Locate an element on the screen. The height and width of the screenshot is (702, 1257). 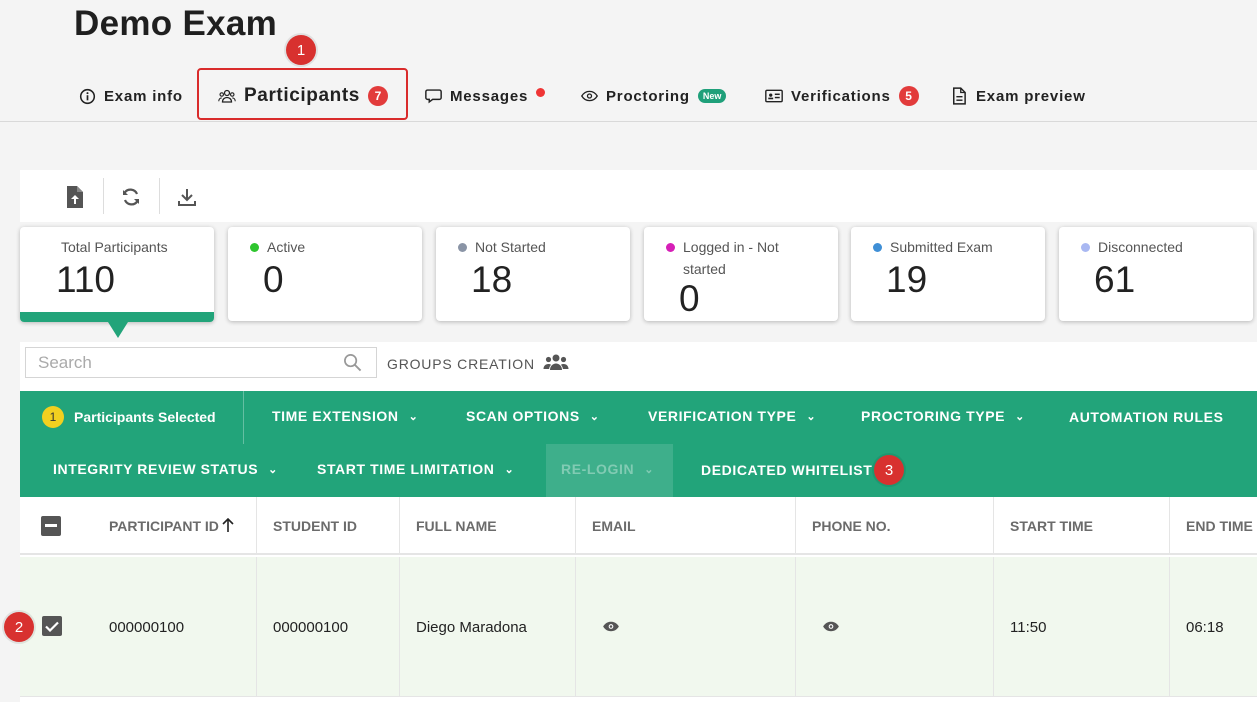
integrity-review-status-menu: INTEGRITY REVIEW STATUS ⌄ is located at coordinates (165, 469).